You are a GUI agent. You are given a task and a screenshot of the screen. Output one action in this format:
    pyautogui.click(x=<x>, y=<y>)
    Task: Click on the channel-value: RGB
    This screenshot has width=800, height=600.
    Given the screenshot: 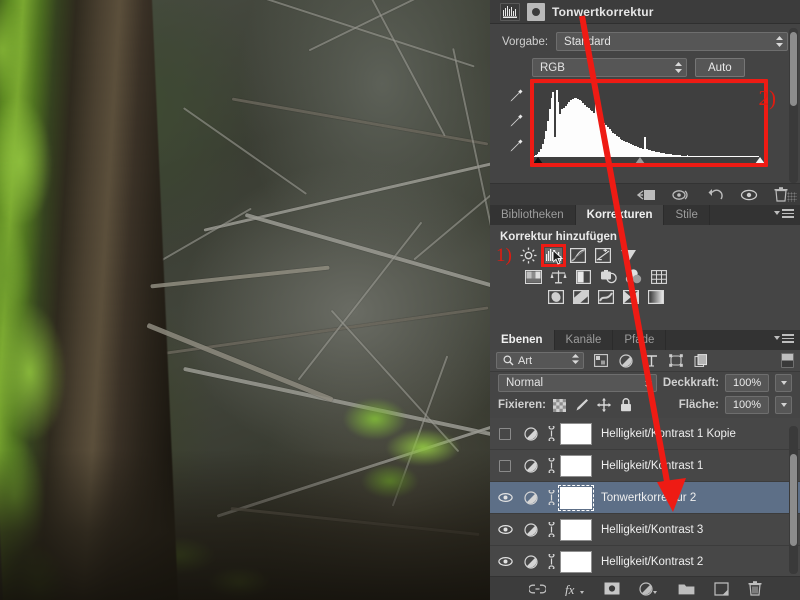 What is the action you would take?
    pyautogui.click(x=552, y=67)
    